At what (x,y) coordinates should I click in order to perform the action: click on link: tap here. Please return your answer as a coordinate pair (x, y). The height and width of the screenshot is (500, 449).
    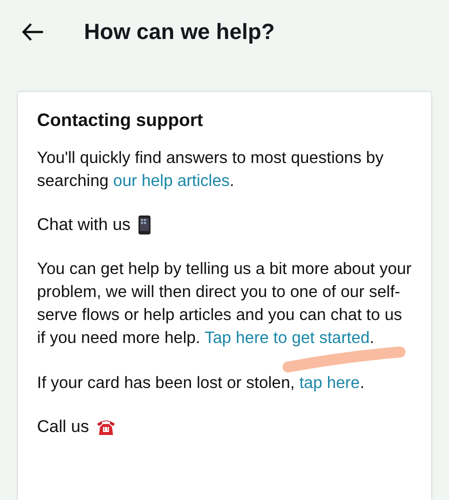
    Looking at the image, I should click on (329, 383).